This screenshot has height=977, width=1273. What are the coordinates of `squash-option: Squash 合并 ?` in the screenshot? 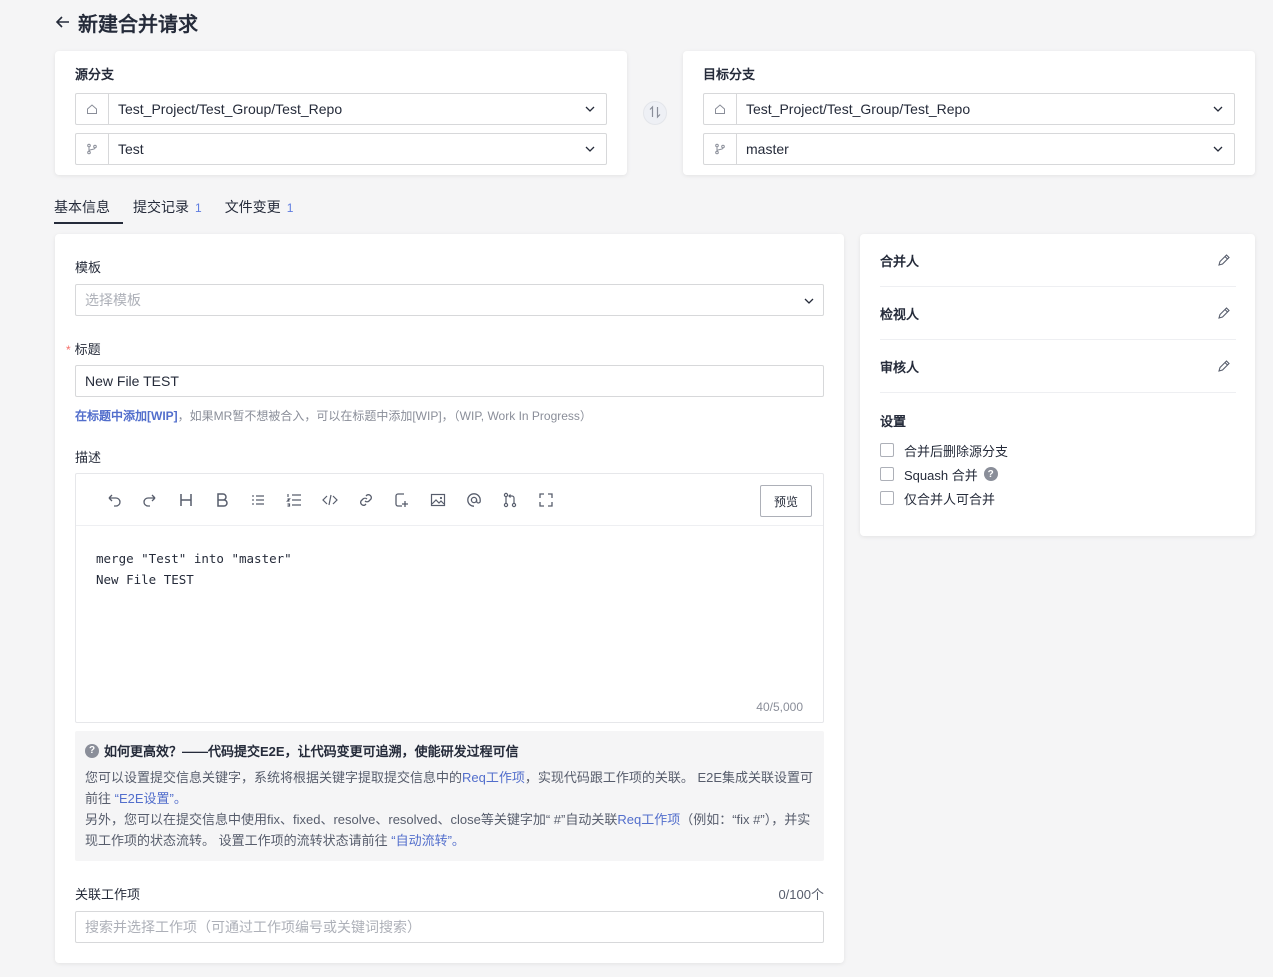 It's located at (1058, 474).